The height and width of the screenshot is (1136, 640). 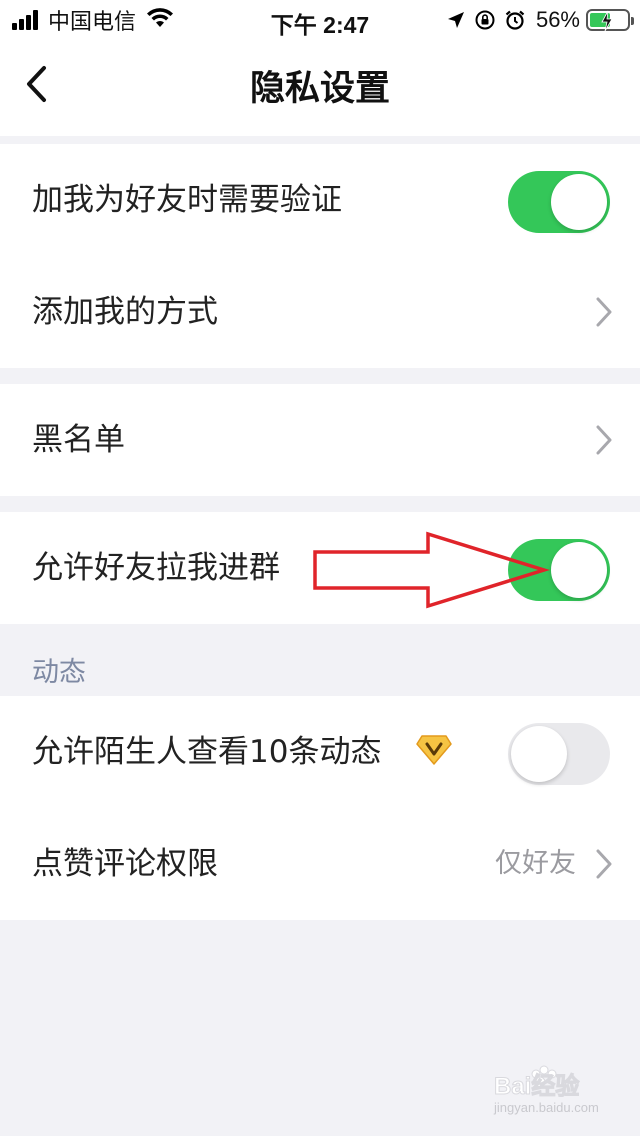 I want to click on navigation-bar: 隐私设置, so click(x=320, y=88).